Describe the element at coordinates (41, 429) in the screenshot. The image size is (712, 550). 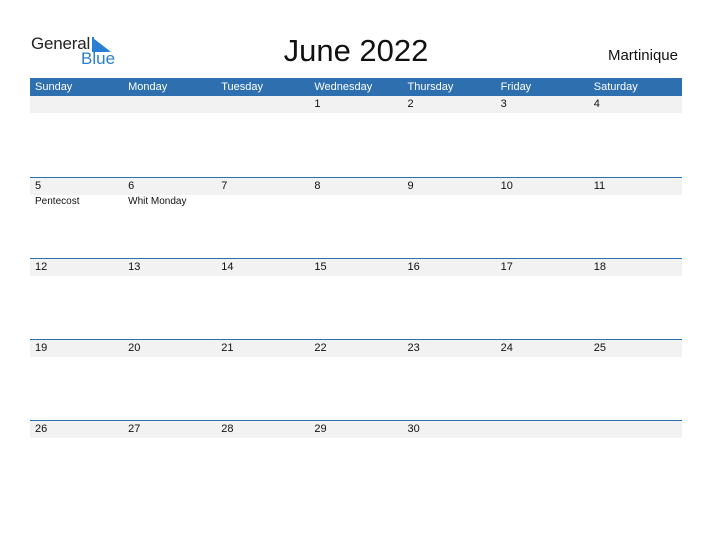
I see `day-number: 26` at that location.